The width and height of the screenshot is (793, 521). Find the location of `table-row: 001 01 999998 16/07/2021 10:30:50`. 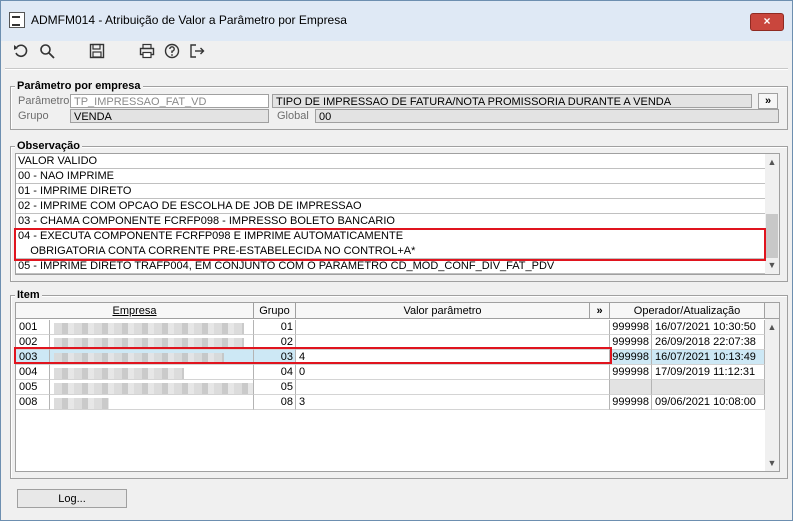

table-row: 001 01 999998 16/07/2021 10:30:50 is located at coordinates (390, 327).